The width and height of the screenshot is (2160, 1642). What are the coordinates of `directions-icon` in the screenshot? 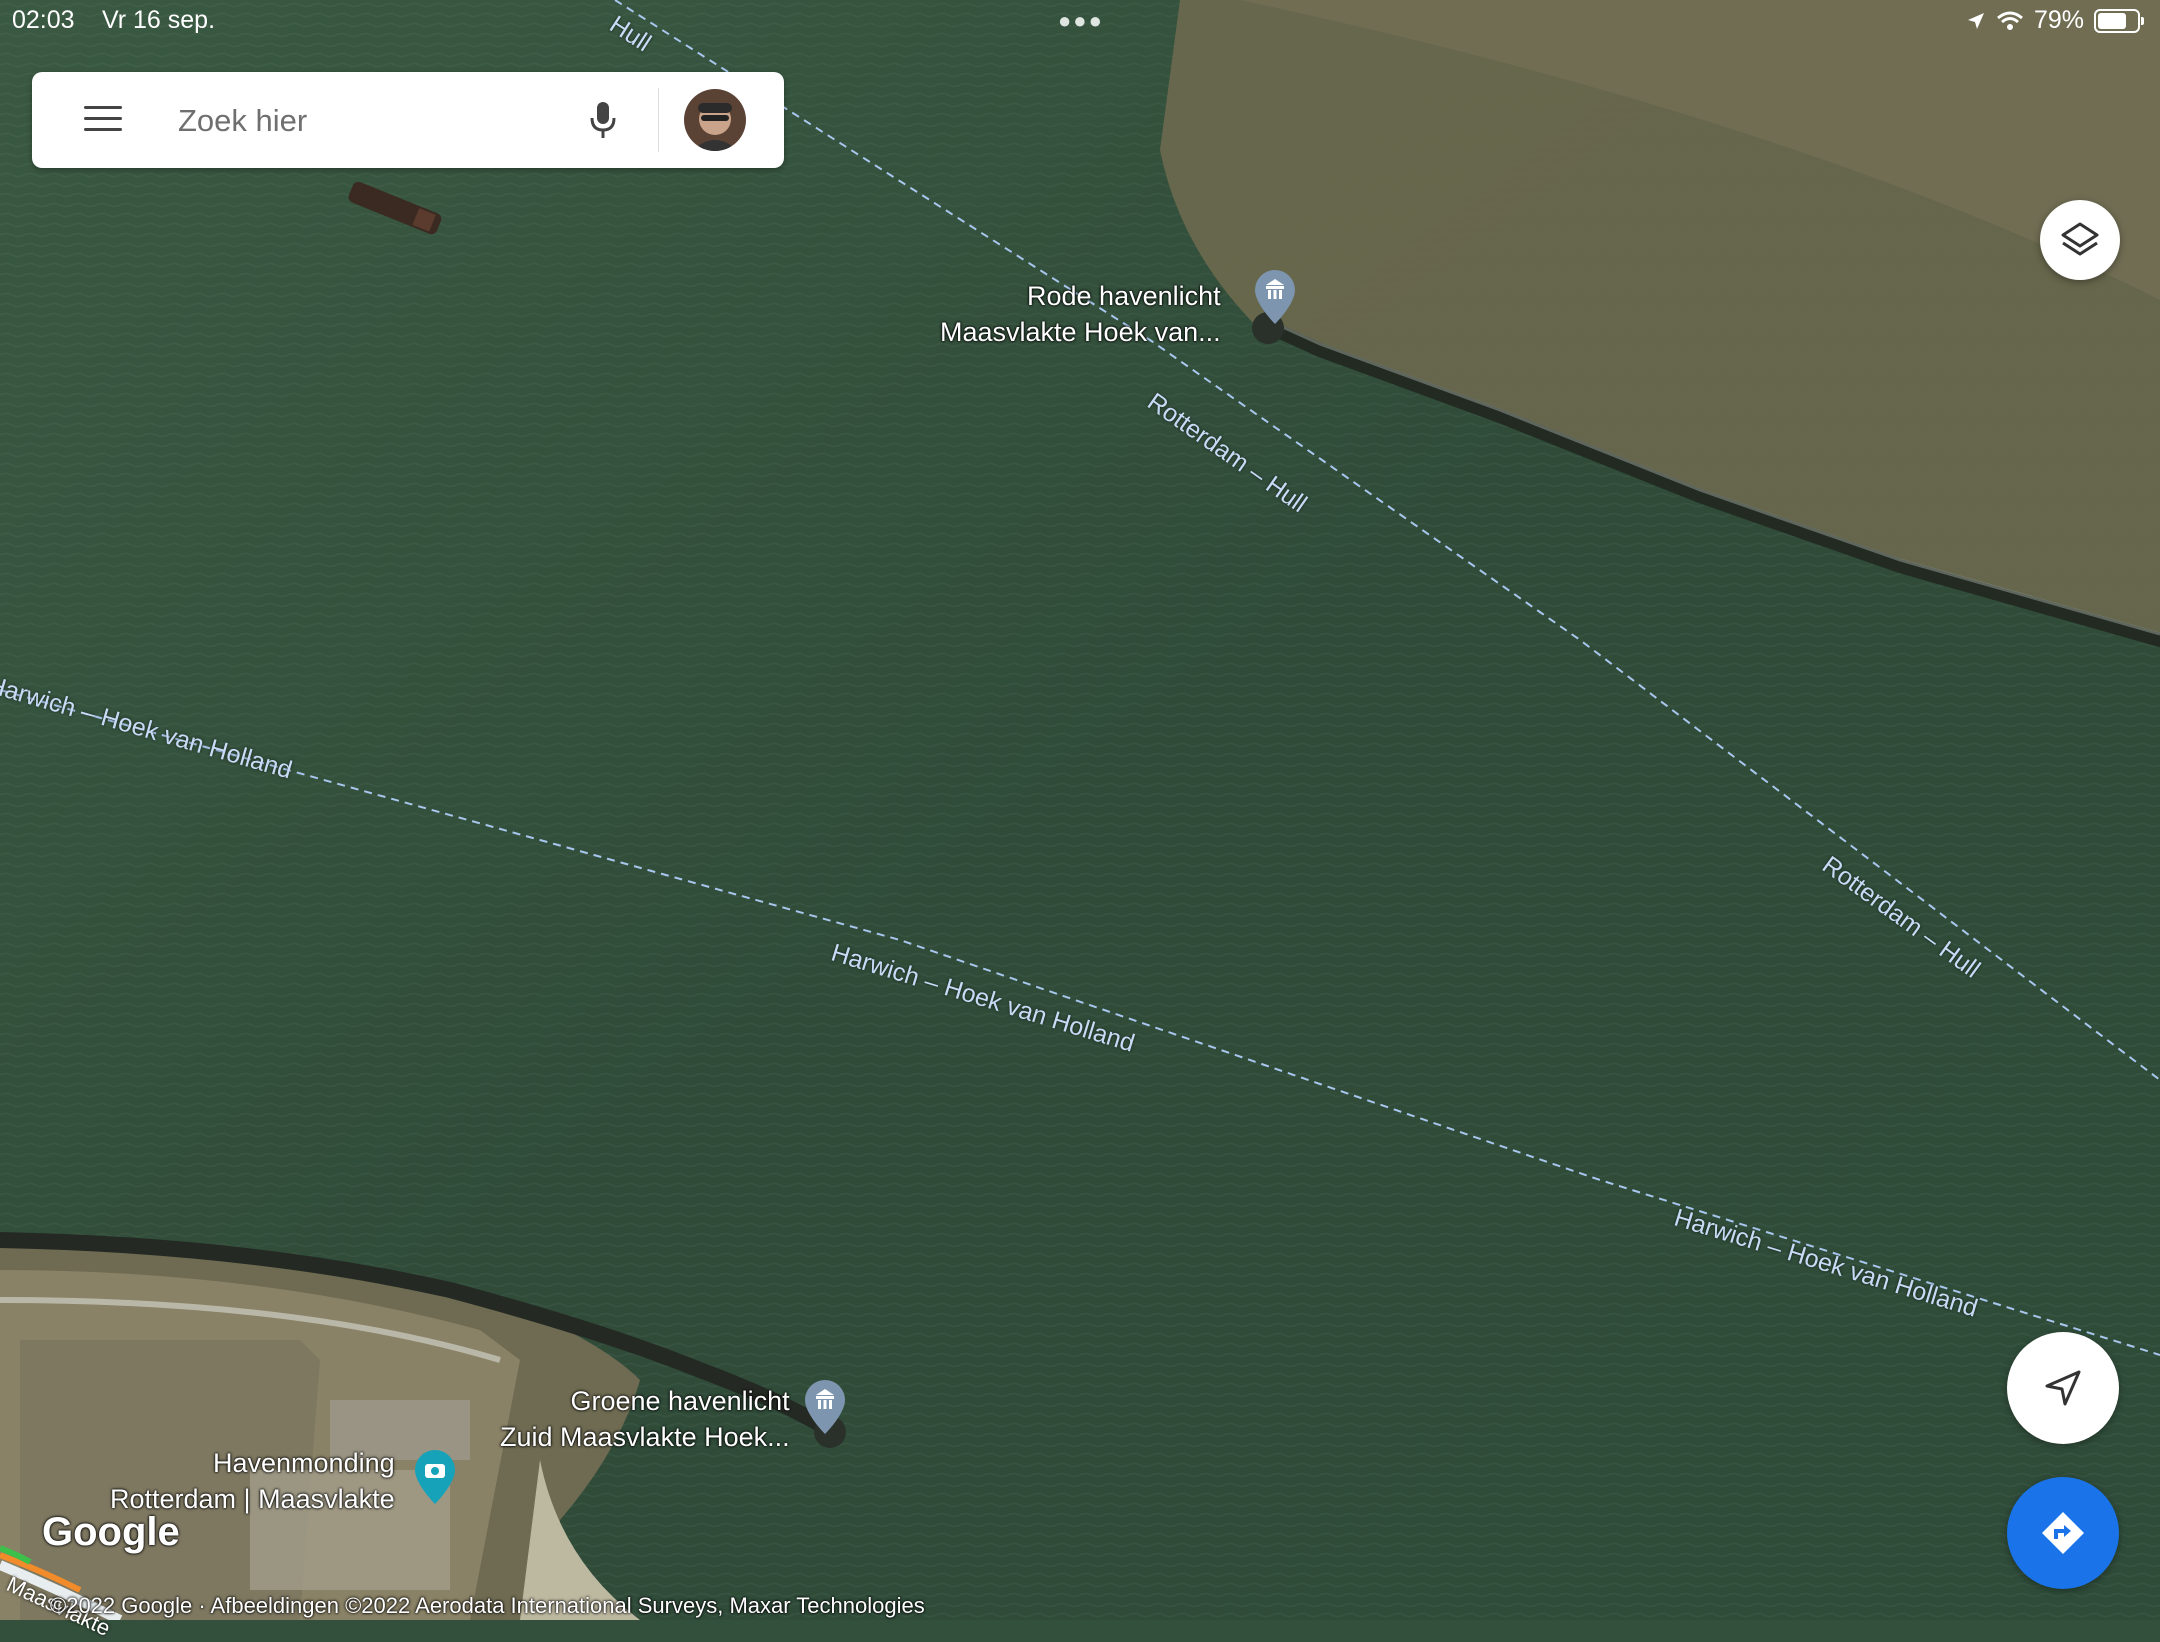 It's located at (2063, 1533).